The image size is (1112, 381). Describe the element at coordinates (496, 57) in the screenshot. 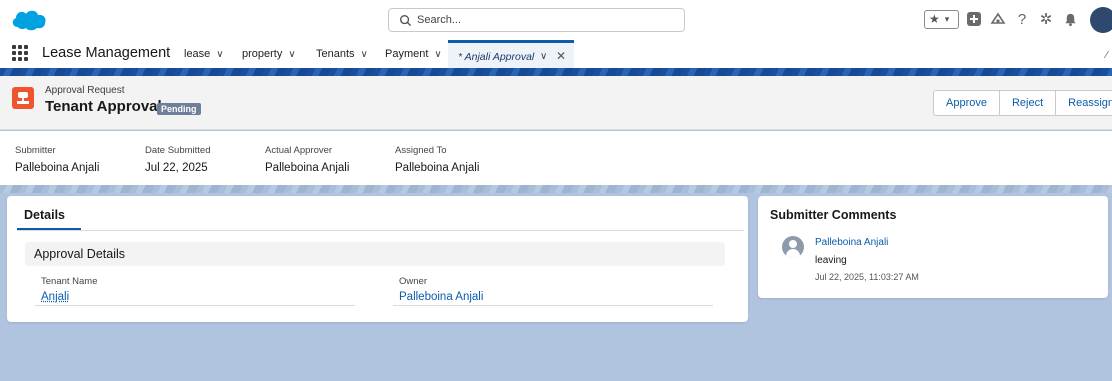

I see `tab-label: * Anjali Approval` at that location.